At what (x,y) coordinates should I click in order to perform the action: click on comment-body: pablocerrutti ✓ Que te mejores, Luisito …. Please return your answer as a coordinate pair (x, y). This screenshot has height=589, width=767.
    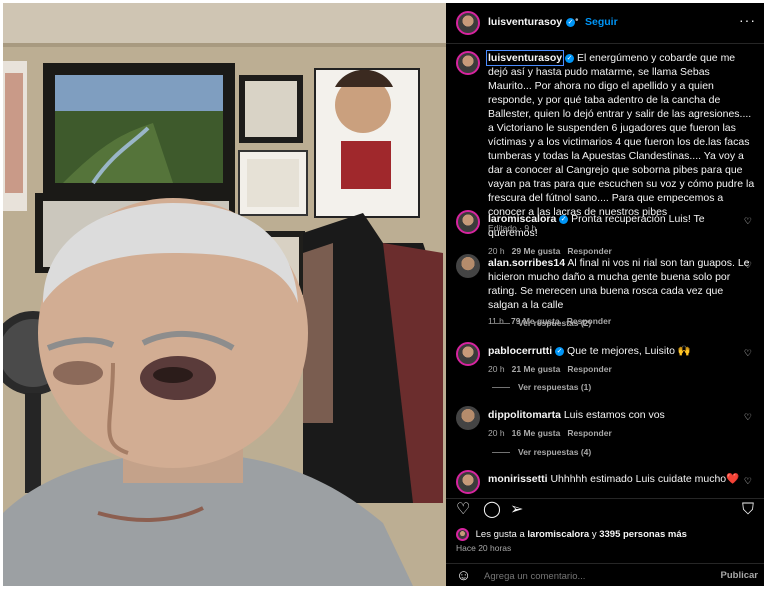
    Looking at the image, I should click on (620, 359).